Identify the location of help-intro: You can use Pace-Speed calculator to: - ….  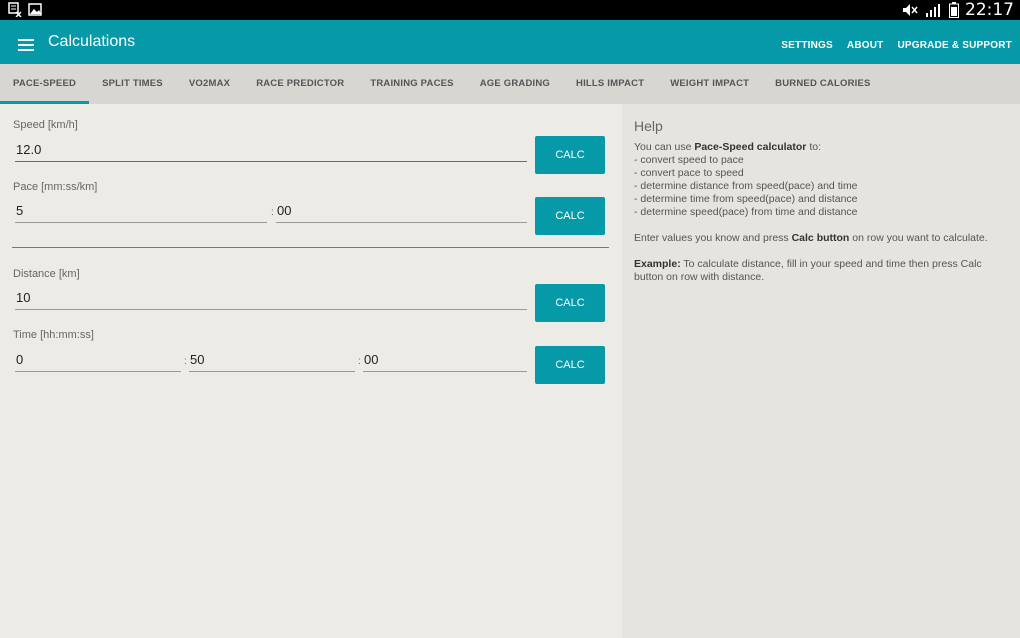
(821, 180).